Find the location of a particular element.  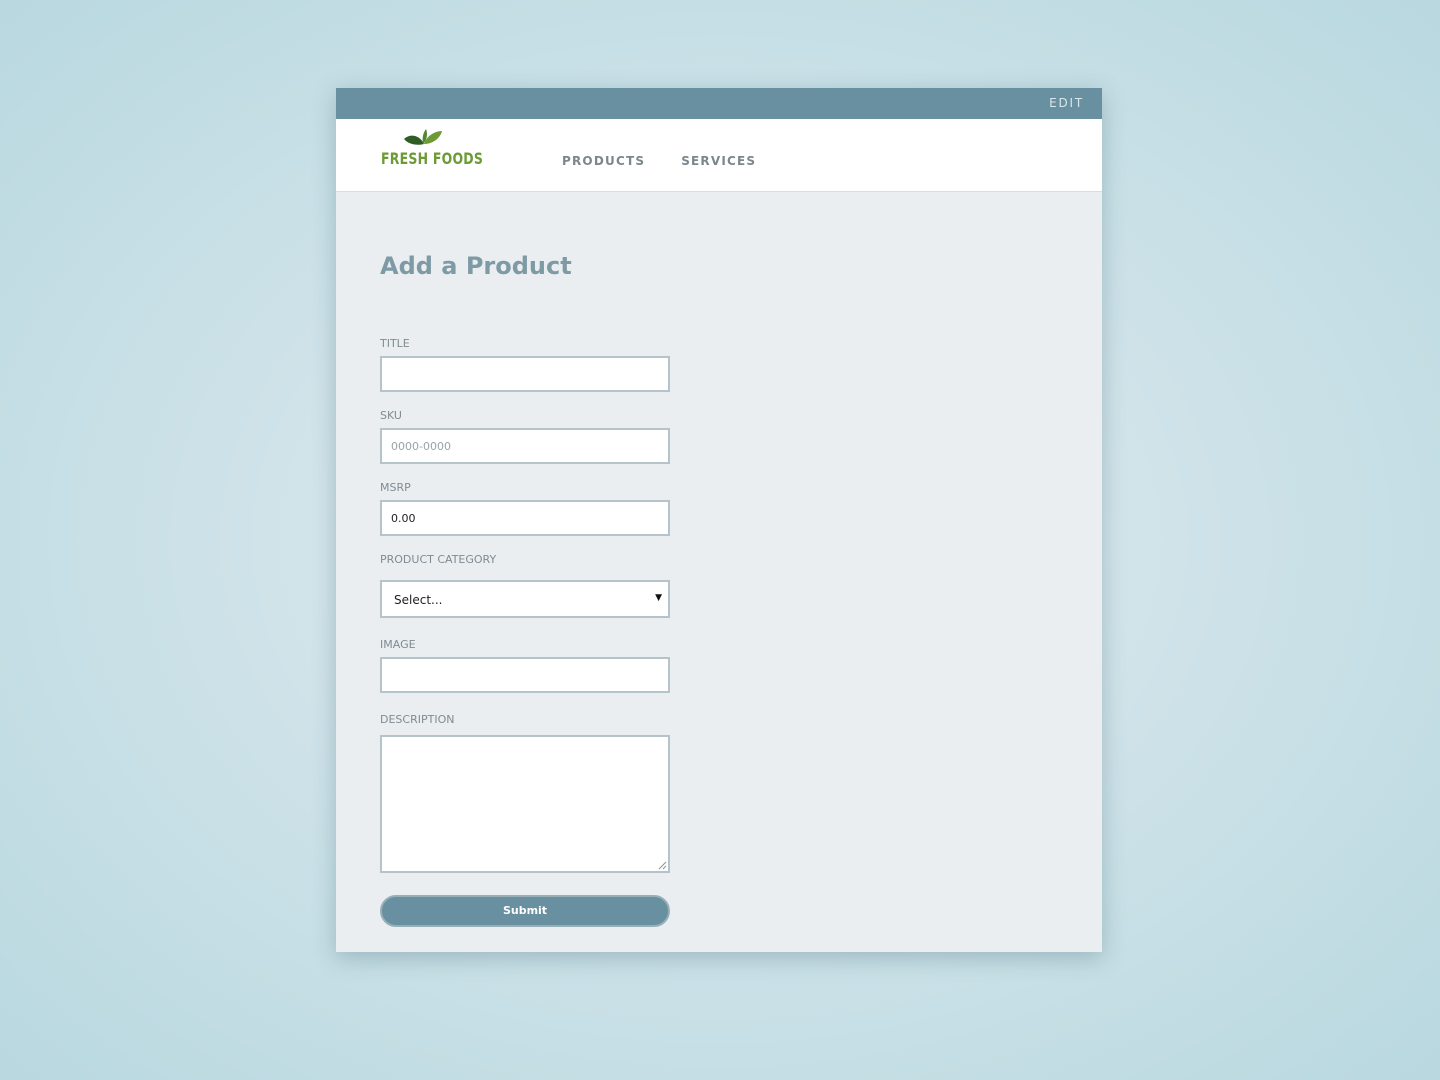

top-bar: EDIT is located at coordinates (719, 103).